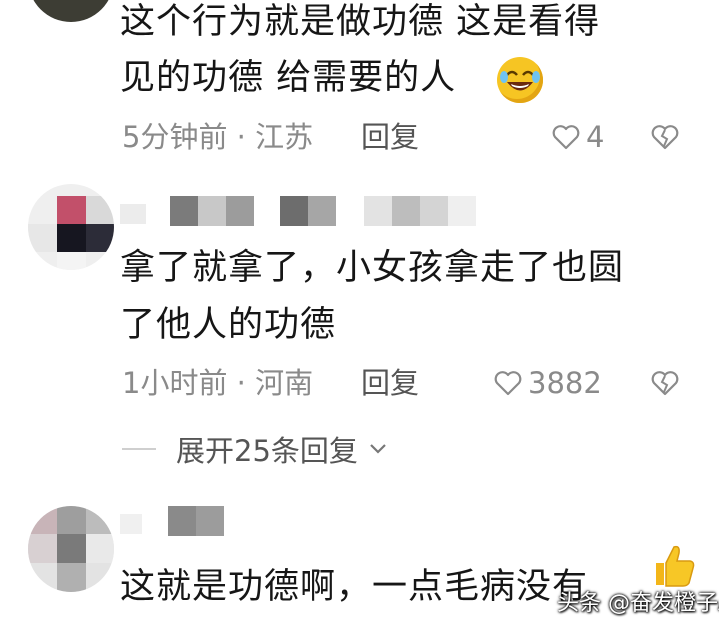 This screenshot has width=719, height=620. I want to click on like-button: 3882, so click(548, 383).